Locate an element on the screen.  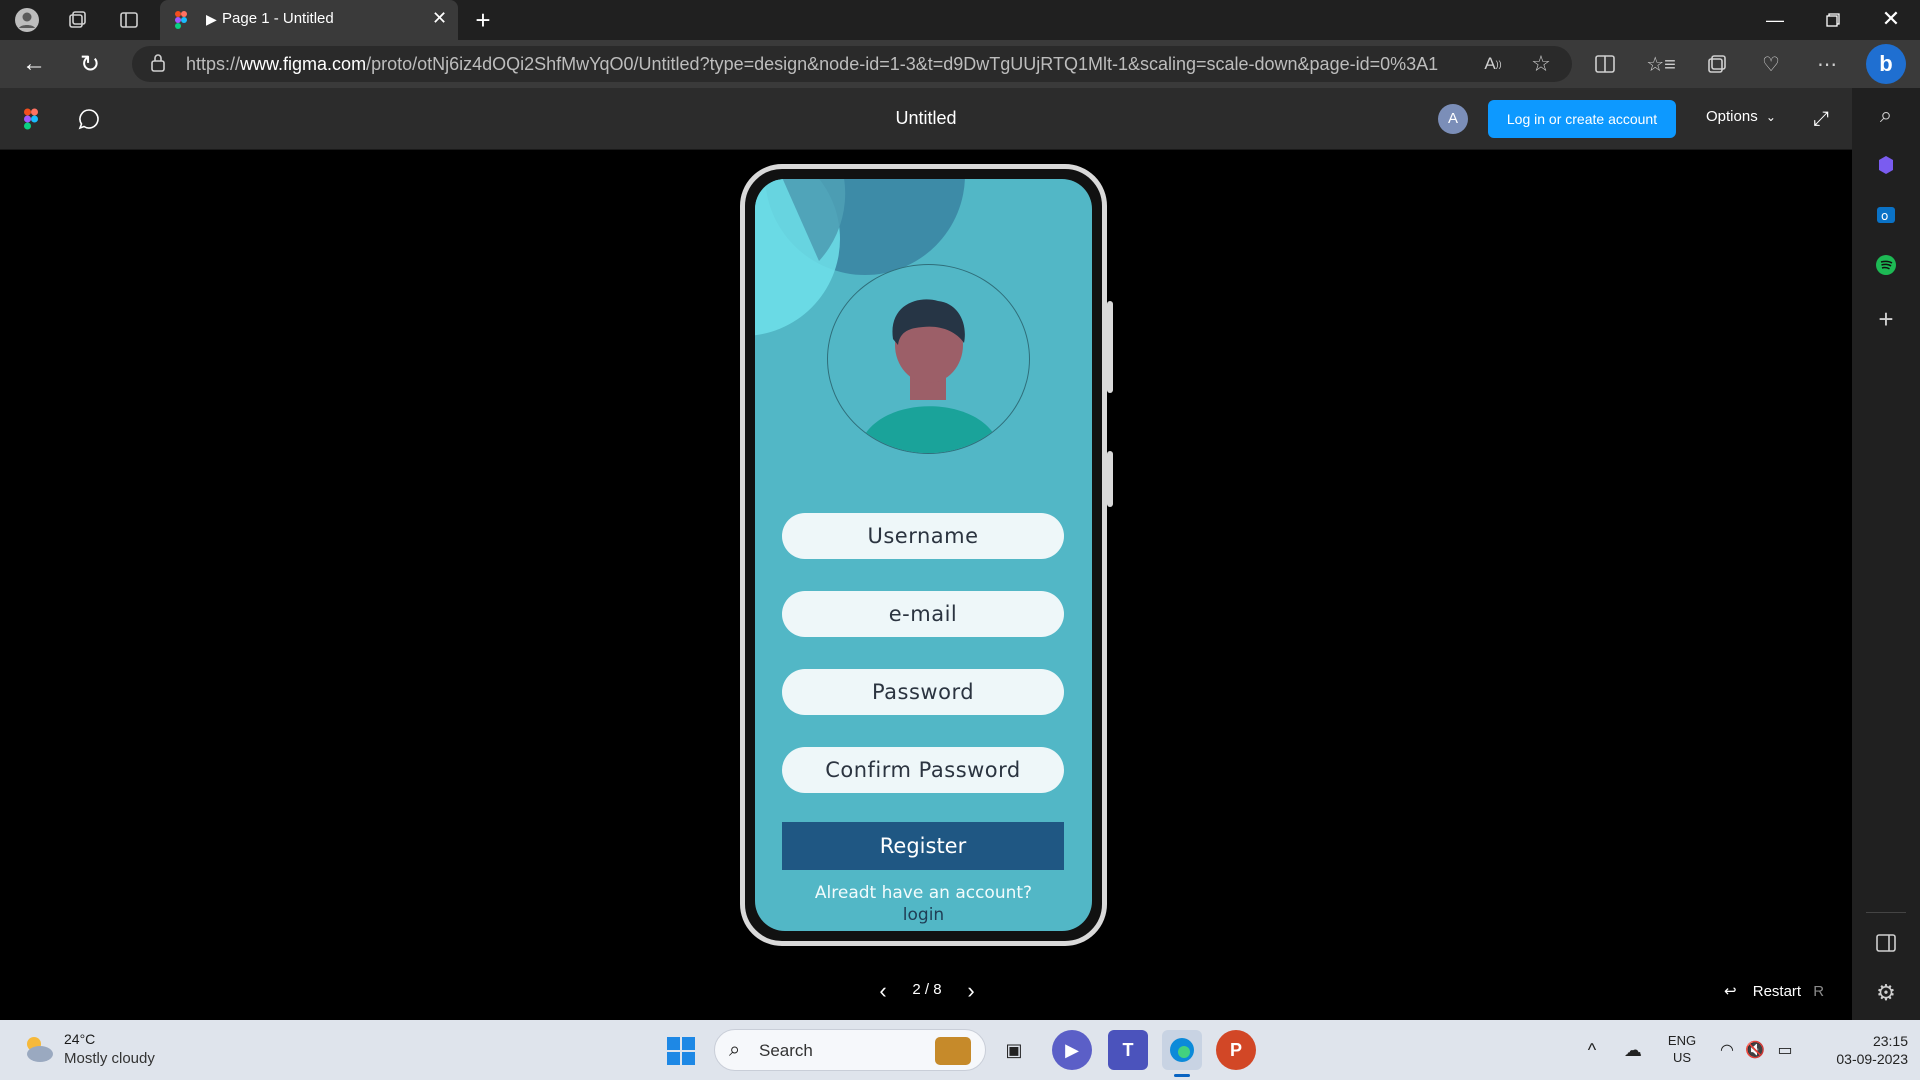
svg-text: o is located at coordinates (1884, 216).